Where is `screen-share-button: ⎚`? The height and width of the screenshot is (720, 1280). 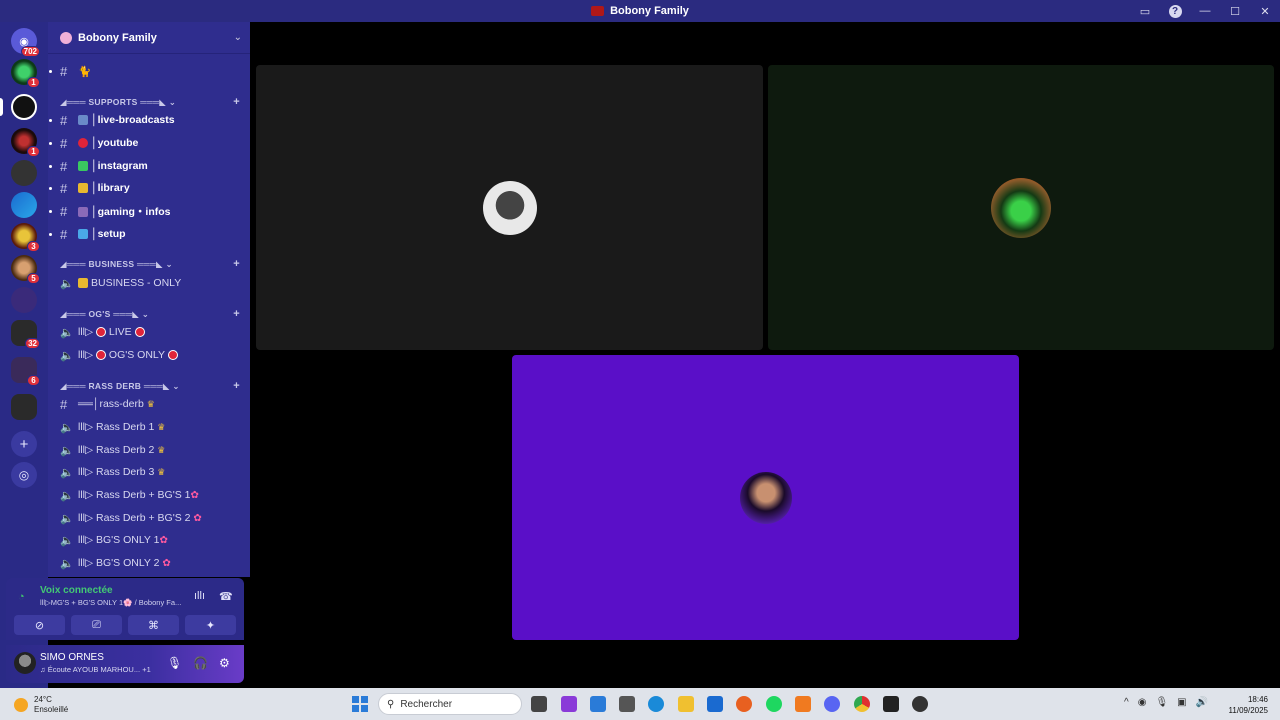 screen-share-button: ⎚ is located at coordinates (96, 625).